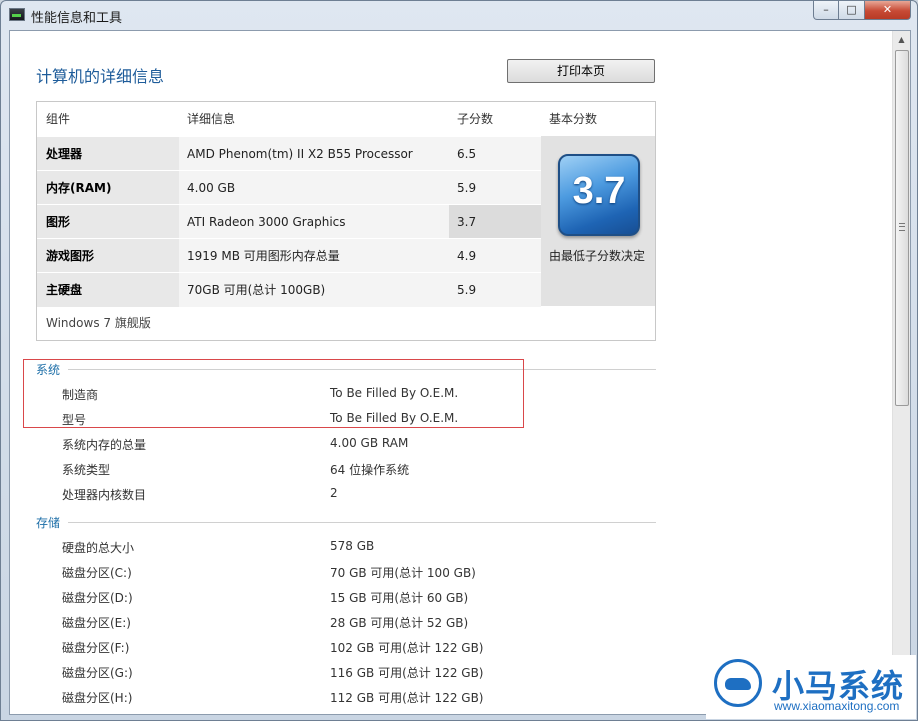 Image resolution: width=918 pixels, height=721 pixels. Describe the element at coordinates (58, 119) in the screenshot. I see `header-component: 组件` at that location.